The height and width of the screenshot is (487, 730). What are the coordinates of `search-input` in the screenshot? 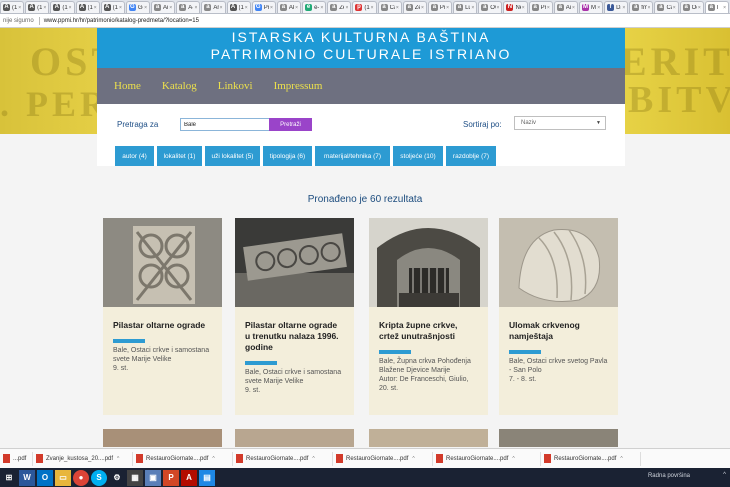 It's located at (225, 124).